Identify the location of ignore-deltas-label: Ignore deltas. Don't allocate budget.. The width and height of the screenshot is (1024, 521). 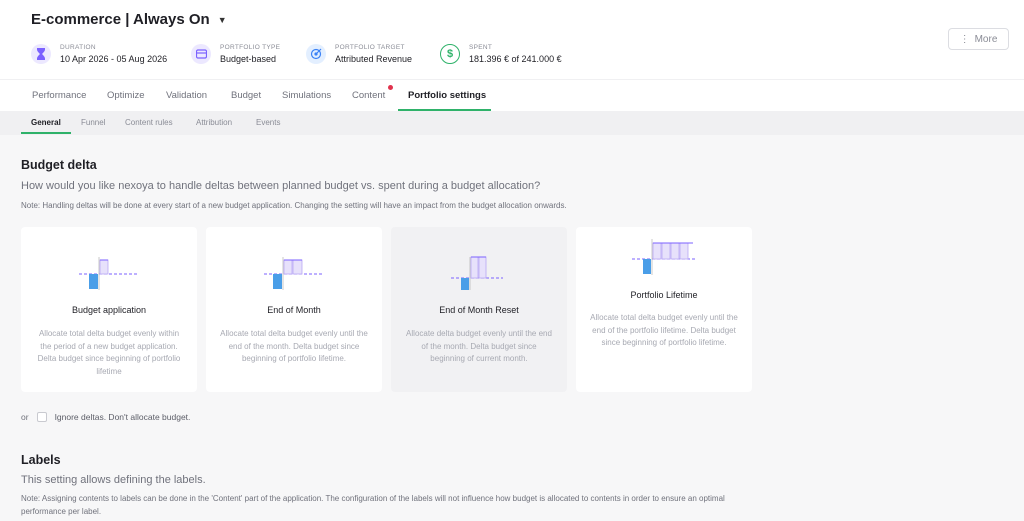
(123, 417).